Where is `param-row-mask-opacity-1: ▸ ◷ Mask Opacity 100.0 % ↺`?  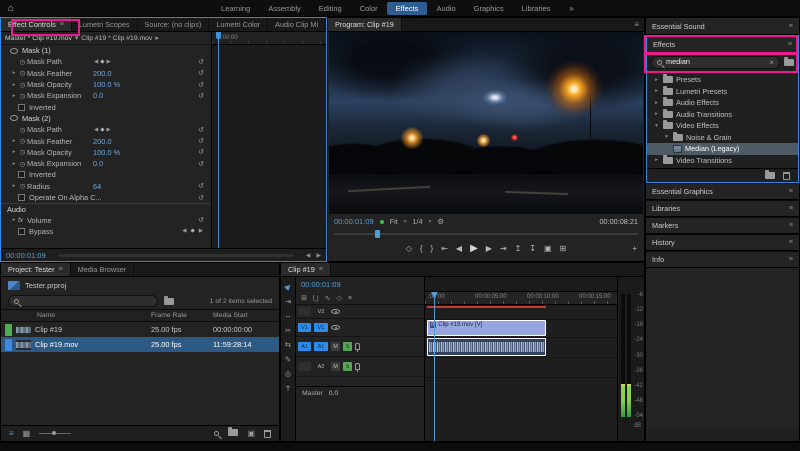 param-row-mask-opacity-1: ▸ ◷ Mask Opacity 100.0 % ↺ is located at coordinates (106, 84).